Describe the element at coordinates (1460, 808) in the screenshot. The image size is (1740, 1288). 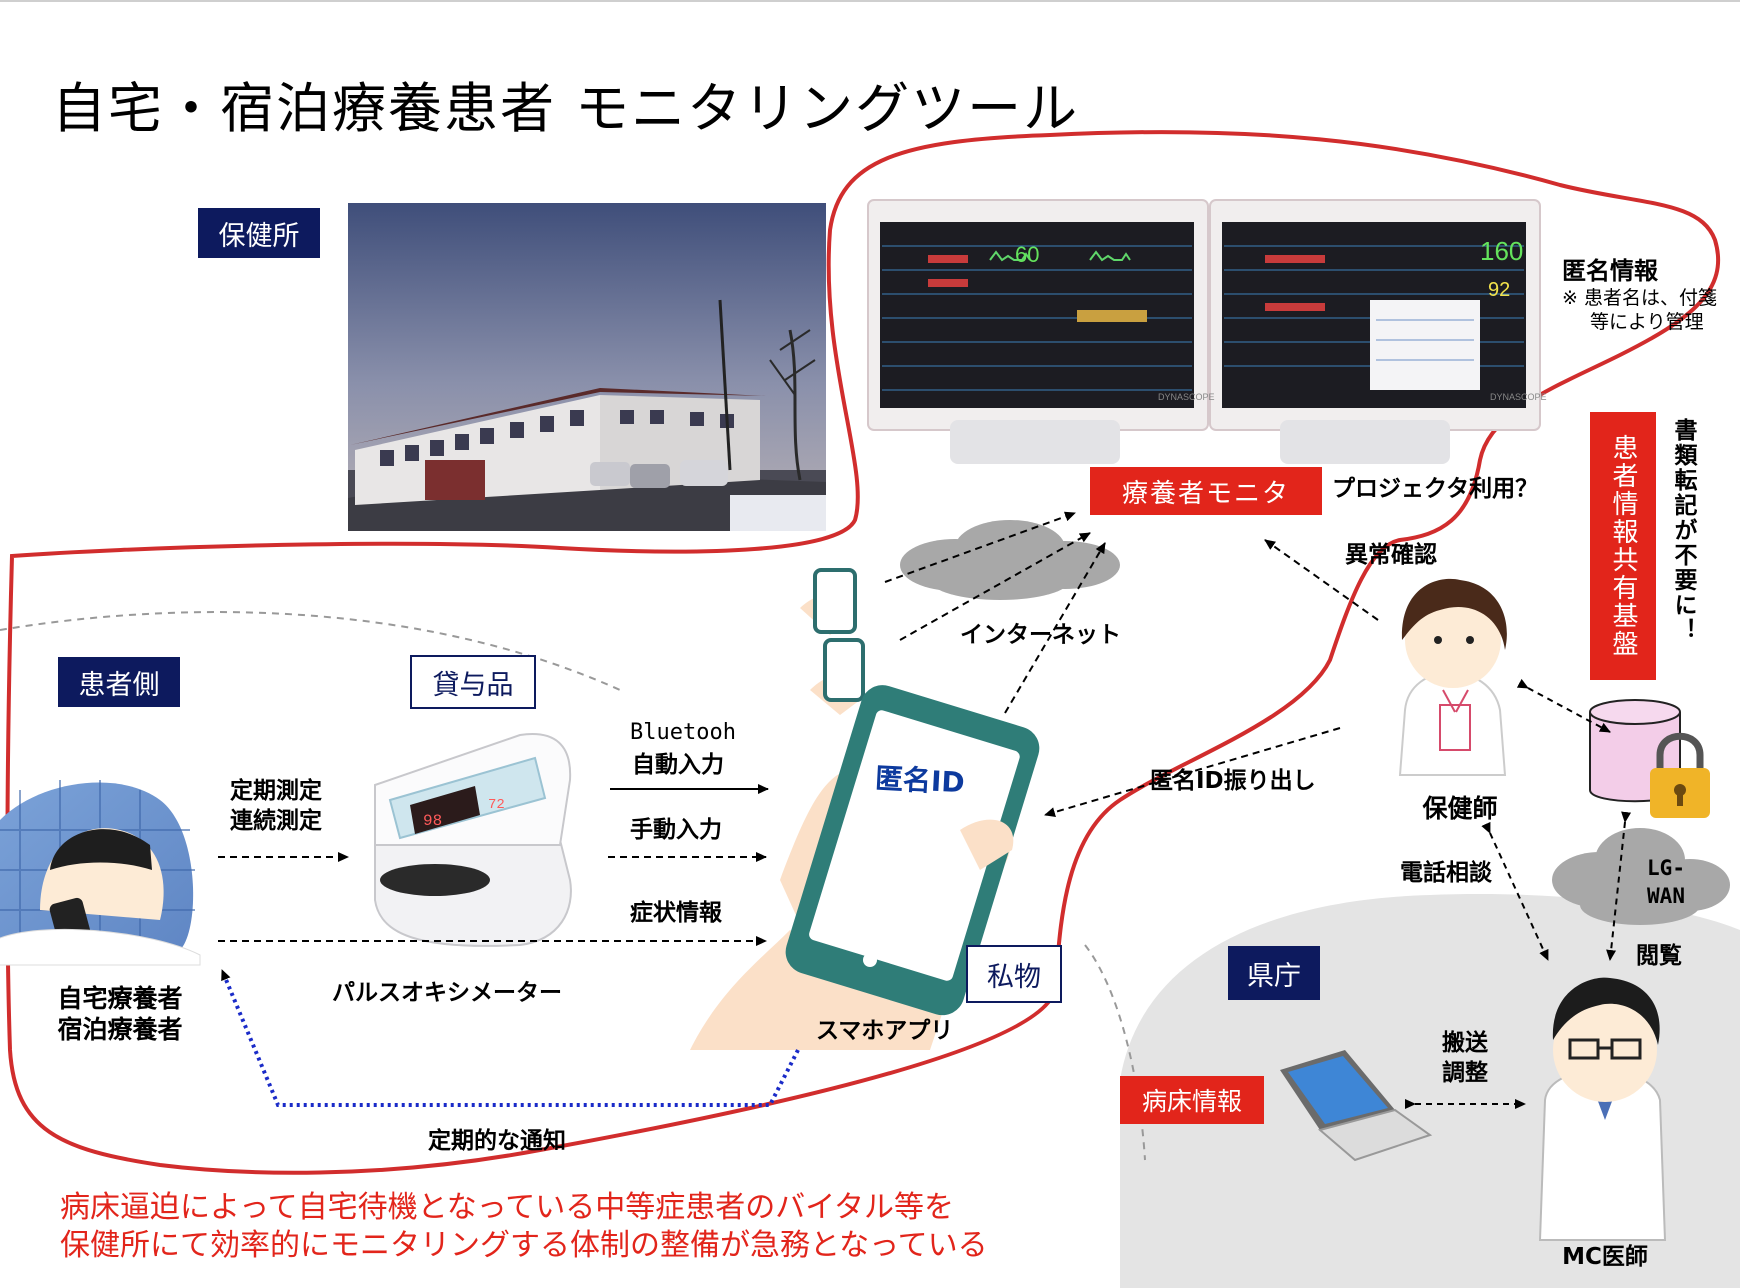
I see `nurse-label: 保健師` at that location.